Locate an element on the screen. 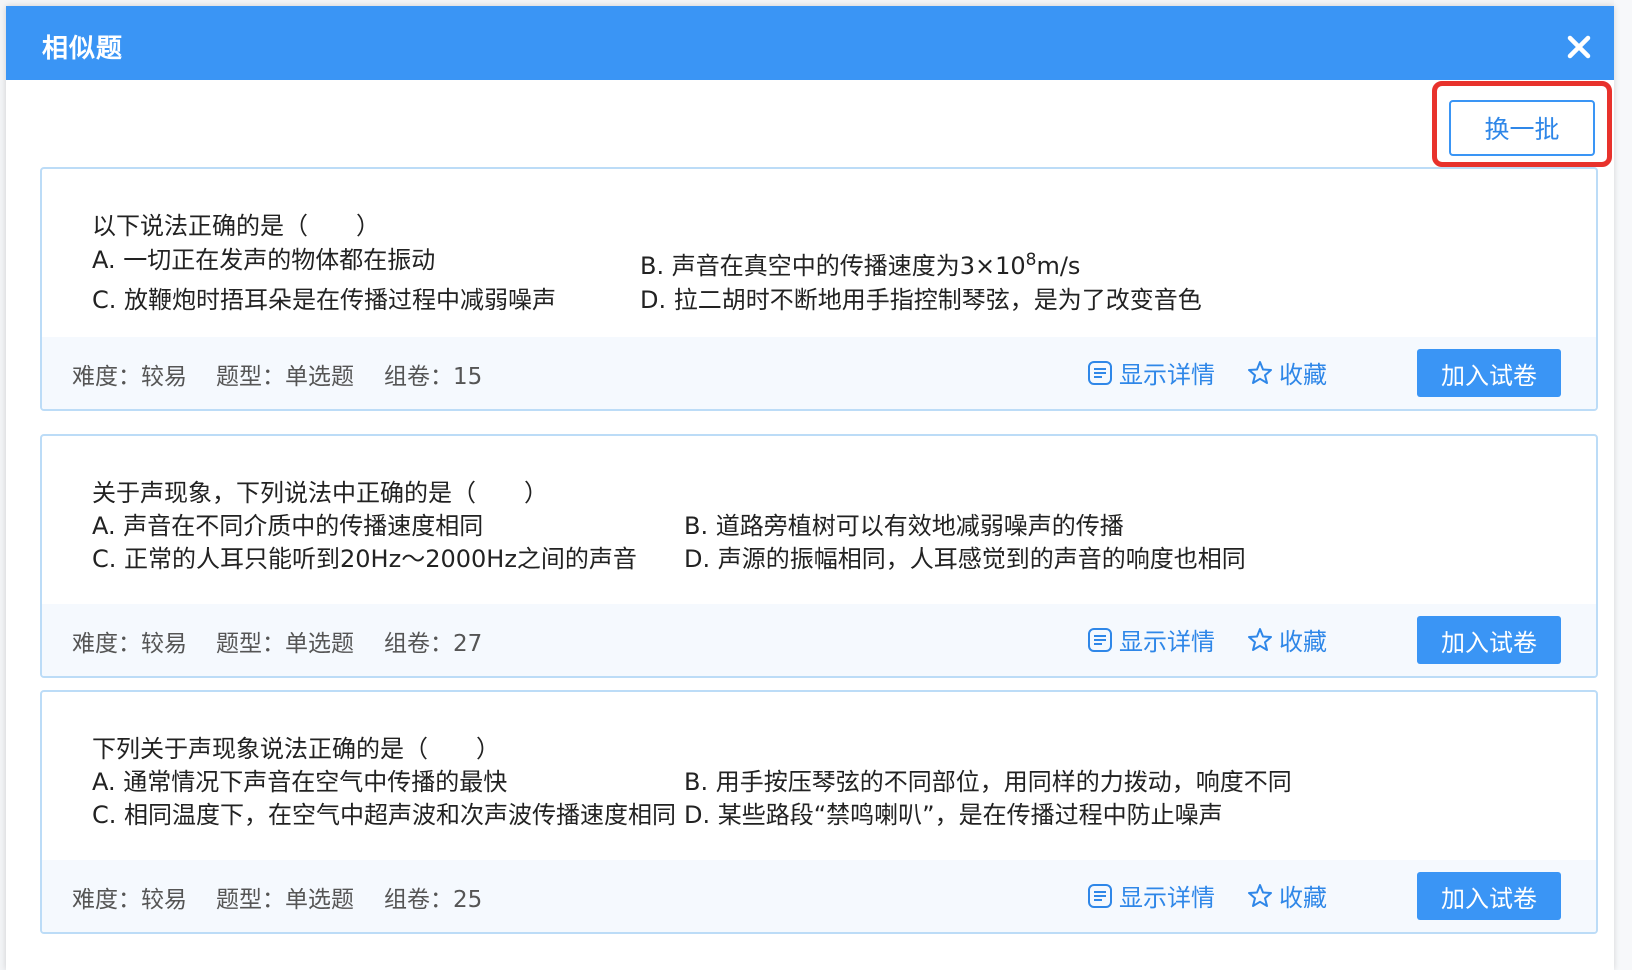 This screenshot has height=970, width=1632. option-b: B. 道路旁植树可以有效地减弱噪声的传播 is located at coordinates (904, 526).